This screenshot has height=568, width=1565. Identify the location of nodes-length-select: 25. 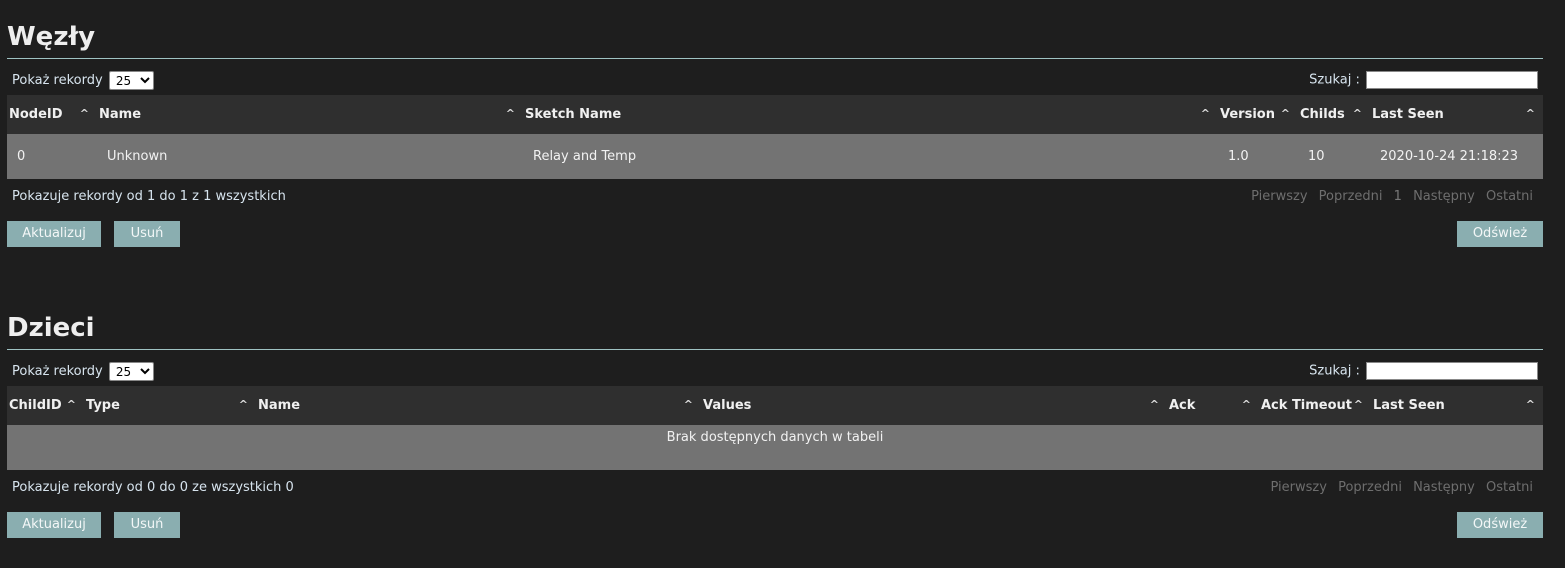
(131, 80).